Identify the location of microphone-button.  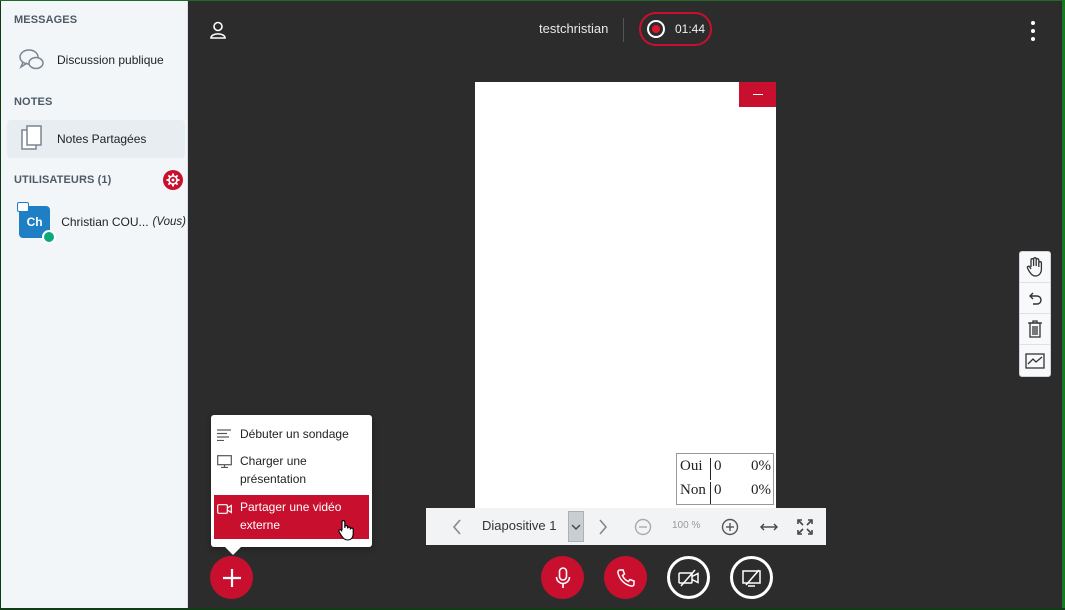
(562, 577).